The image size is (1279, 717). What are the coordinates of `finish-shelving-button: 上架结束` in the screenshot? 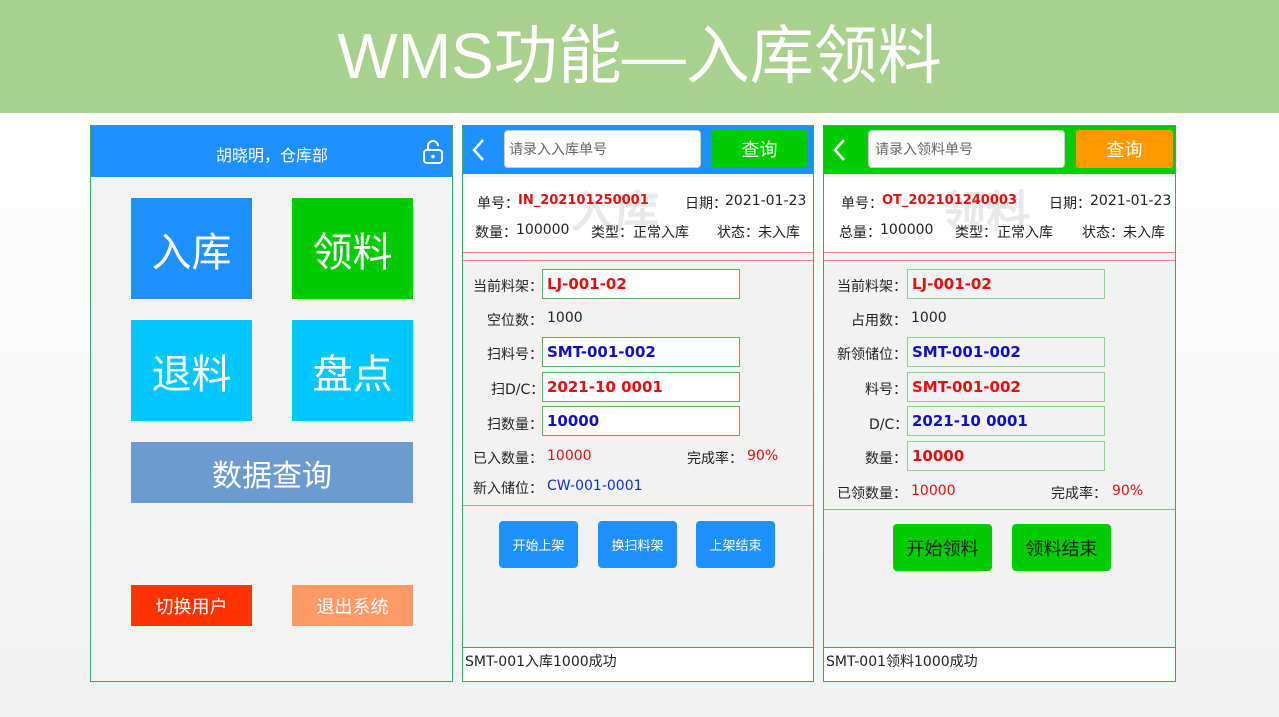 It's located at (735, 544).